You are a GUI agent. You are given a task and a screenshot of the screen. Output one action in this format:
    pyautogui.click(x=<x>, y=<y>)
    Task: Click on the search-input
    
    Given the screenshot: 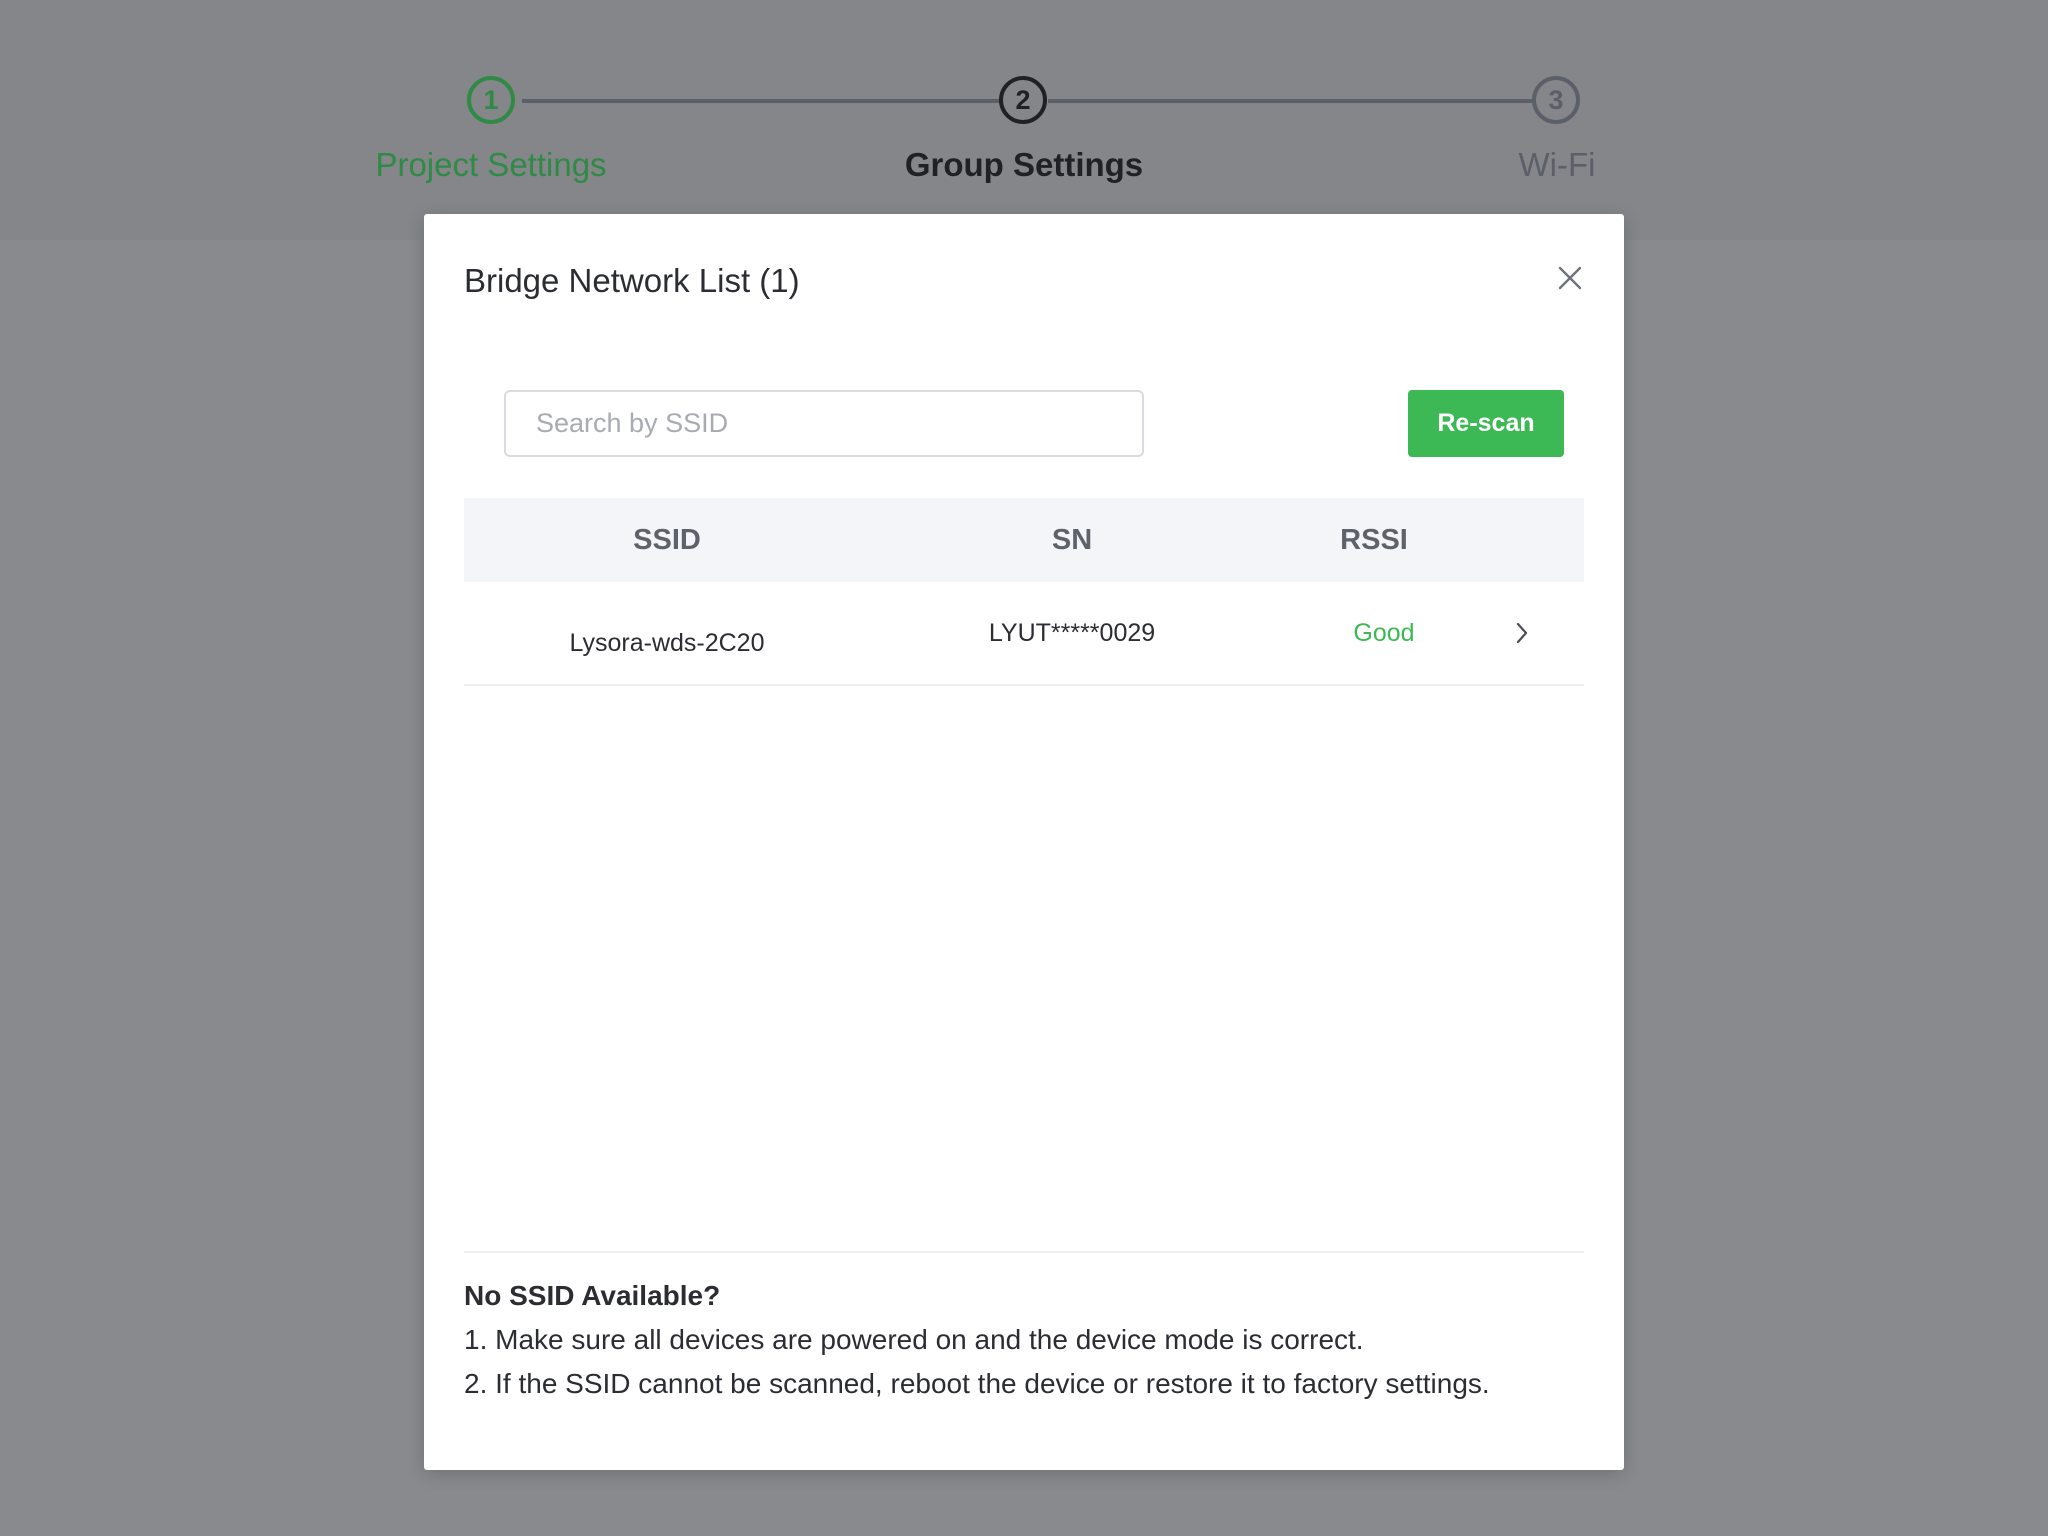 What is the action you would take?
    pyautogui.click(x=824, y=423)
    